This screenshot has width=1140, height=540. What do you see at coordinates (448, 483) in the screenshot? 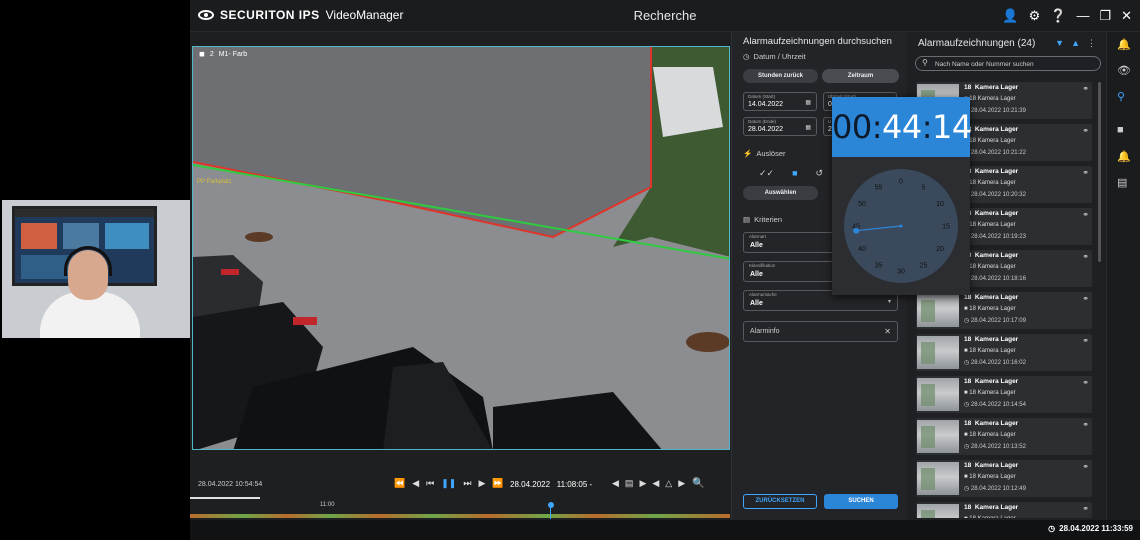
I see `pause-icon: ❚❚` at bounding box center [448, 483].